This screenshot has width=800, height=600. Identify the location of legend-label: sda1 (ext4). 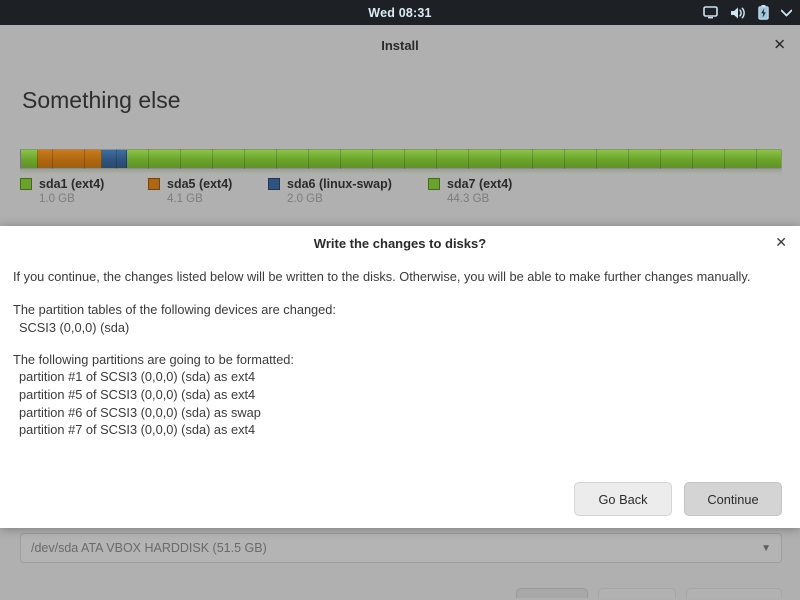
(72, 184).